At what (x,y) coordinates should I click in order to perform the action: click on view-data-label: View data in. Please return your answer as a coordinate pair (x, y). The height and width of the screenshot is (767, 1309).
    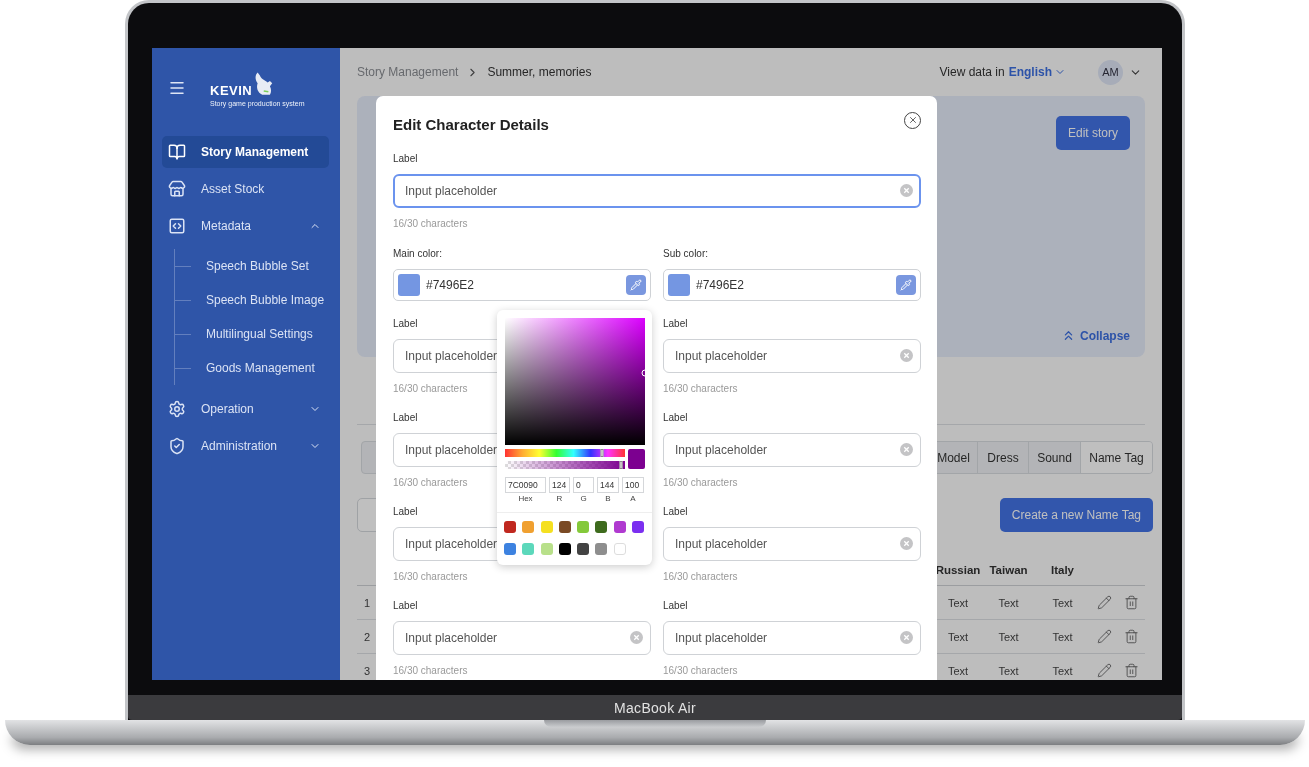
    Looking at the image, I should click on (972, 72).